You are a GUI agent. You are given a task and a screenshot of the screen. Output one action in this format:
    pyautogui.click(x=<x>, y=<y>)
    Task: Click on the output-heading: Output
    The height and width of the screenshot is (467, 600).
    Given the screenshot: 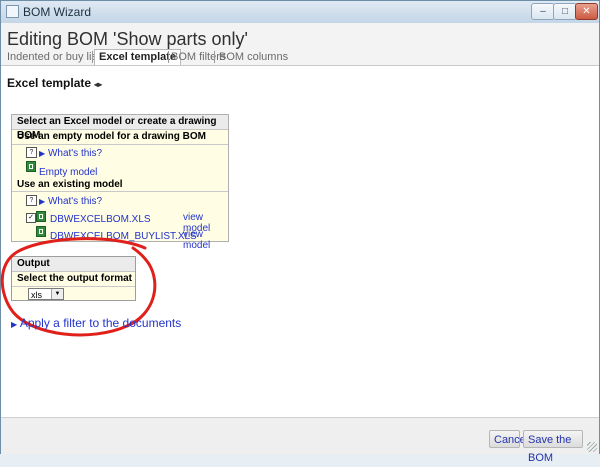 What is the action you would take?
    pyautogui.click(x=73, y=264)
    